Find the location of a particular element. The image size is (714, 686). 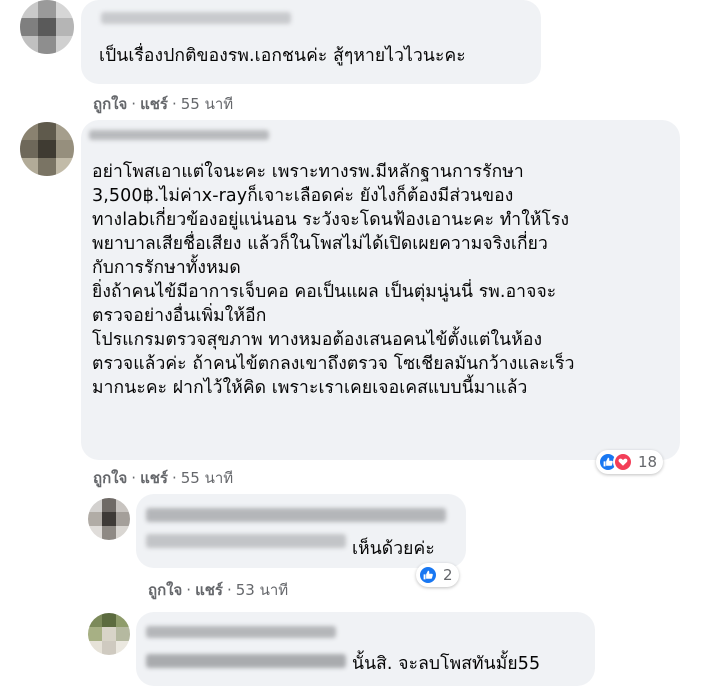

reaction-count: 2 is located at coordinates (448, 575).